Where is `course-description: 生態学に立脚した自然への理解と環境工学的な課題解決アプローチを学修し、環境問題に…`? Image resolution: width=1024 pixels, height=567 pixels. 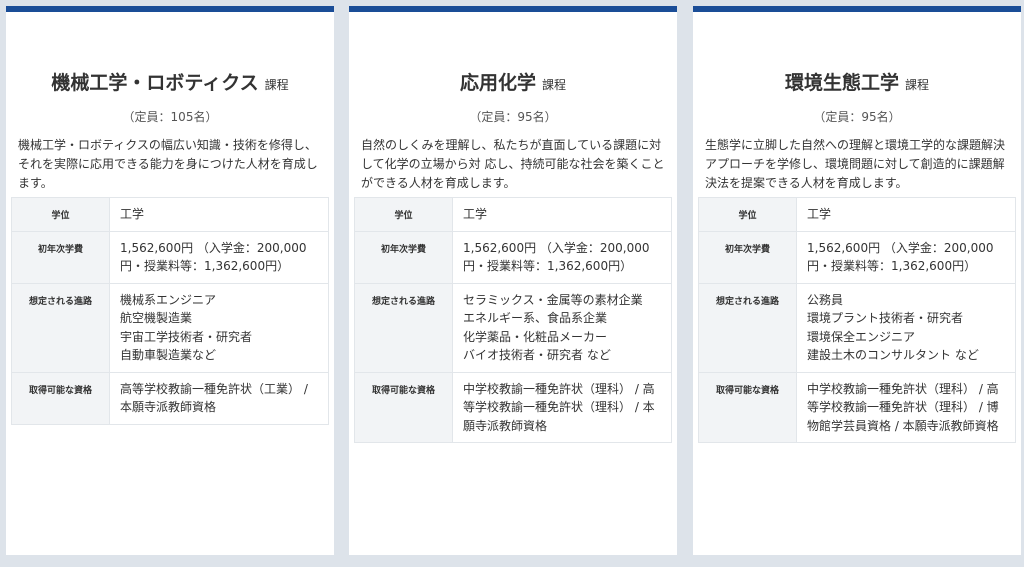 course-description: 生態学に立脚した自然への理解と環境工学的な課題解決アプローチを学修し、環境問題に… is located at coordinates (855, 164).